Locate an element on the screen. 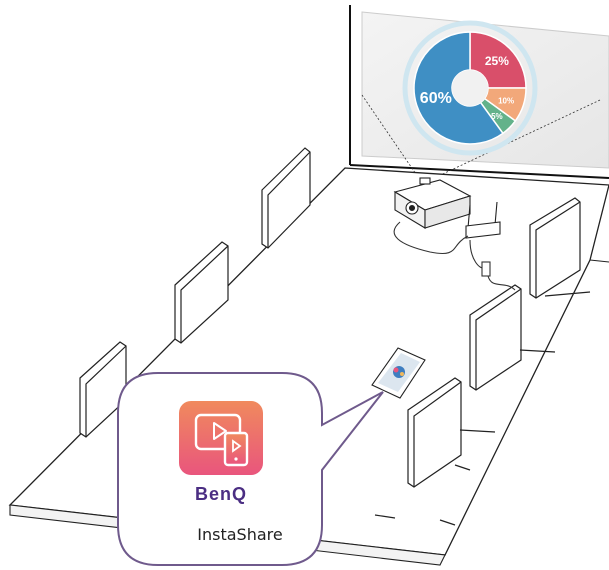 The image size is (609, 570). pie-slice-label: 25% is located at coordinates (497, 61).